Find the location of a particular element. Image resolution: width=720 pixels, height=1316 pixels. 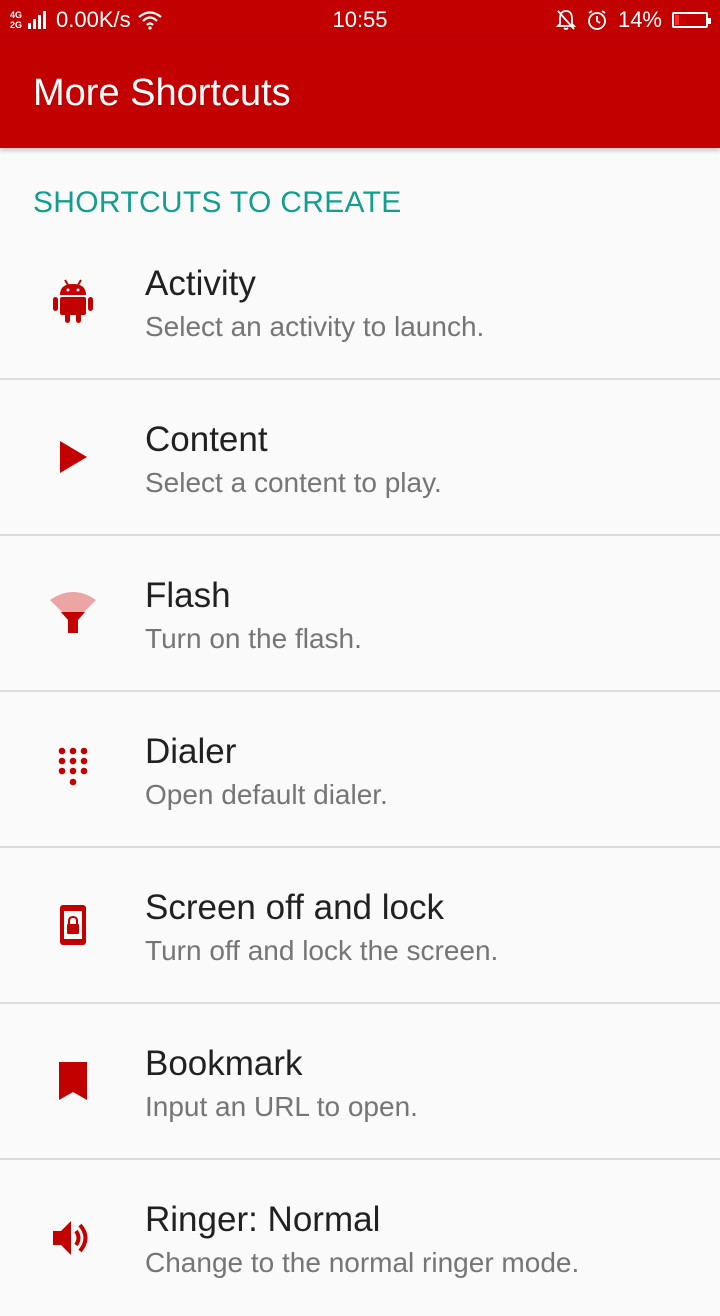

list-item-title: Content is located at coordinates (206, 439).